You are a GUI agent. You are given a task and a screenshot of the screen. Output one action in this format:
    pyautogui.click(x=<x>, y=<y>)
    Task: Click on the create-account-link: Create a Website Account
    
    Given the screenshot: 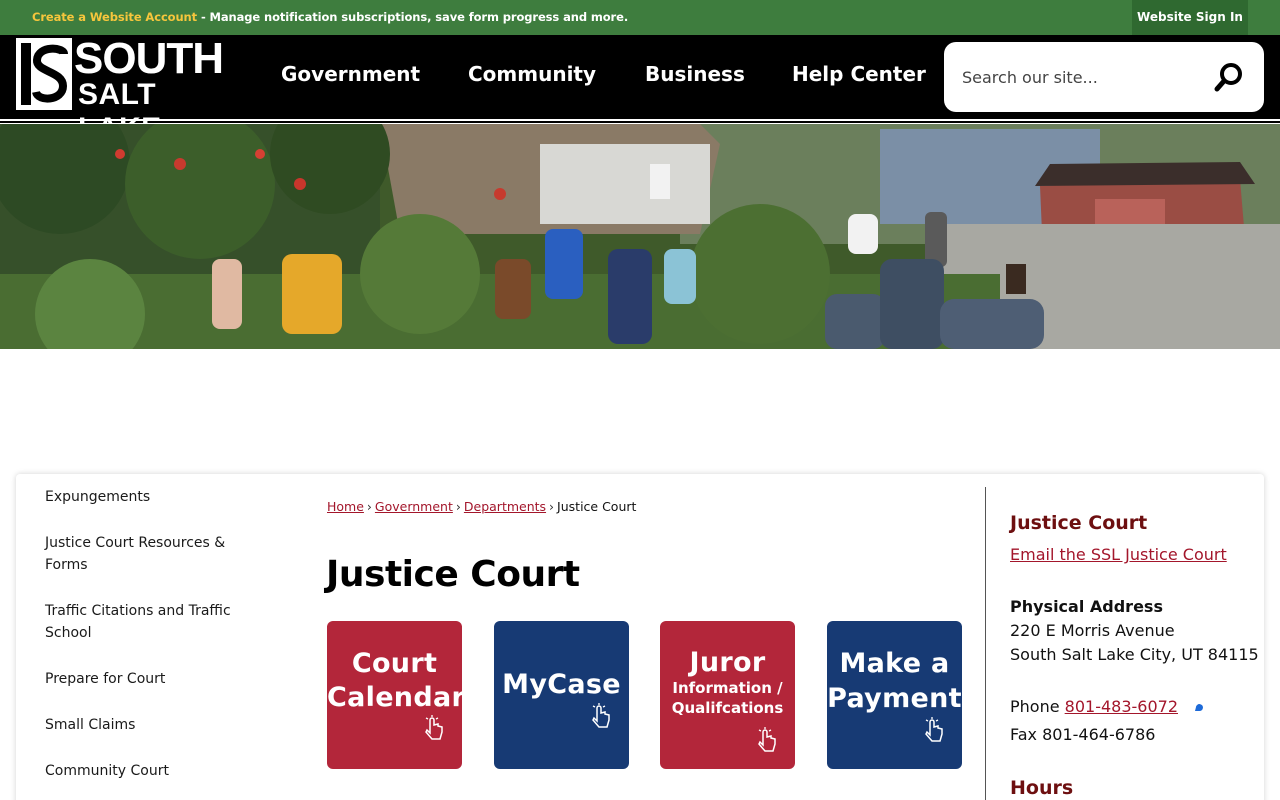 What is the action you would take?
    pyautogui.click(x=114, y=17)
    